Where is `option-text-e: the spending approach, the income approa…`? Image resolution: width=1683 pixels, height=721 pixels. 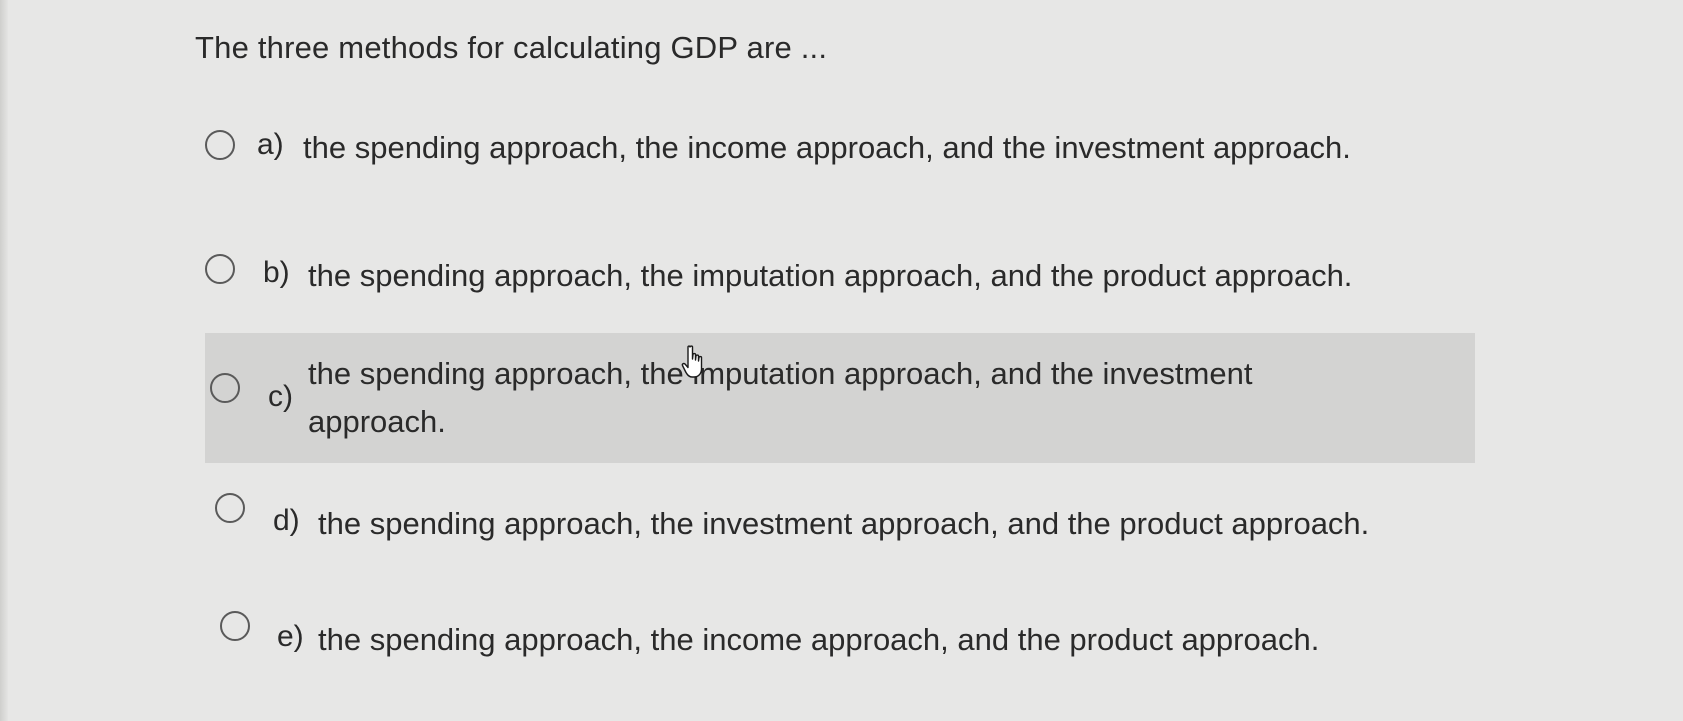
option-text-e: the spending approach, the income approa… is located at coordinates (819, 639).